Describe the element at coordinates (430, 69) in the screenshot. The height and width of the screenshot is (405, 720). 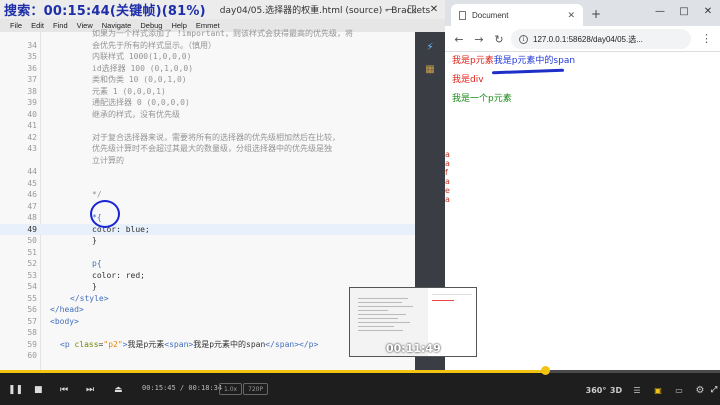
I see `extension-manager-icon: ▦` at that location.